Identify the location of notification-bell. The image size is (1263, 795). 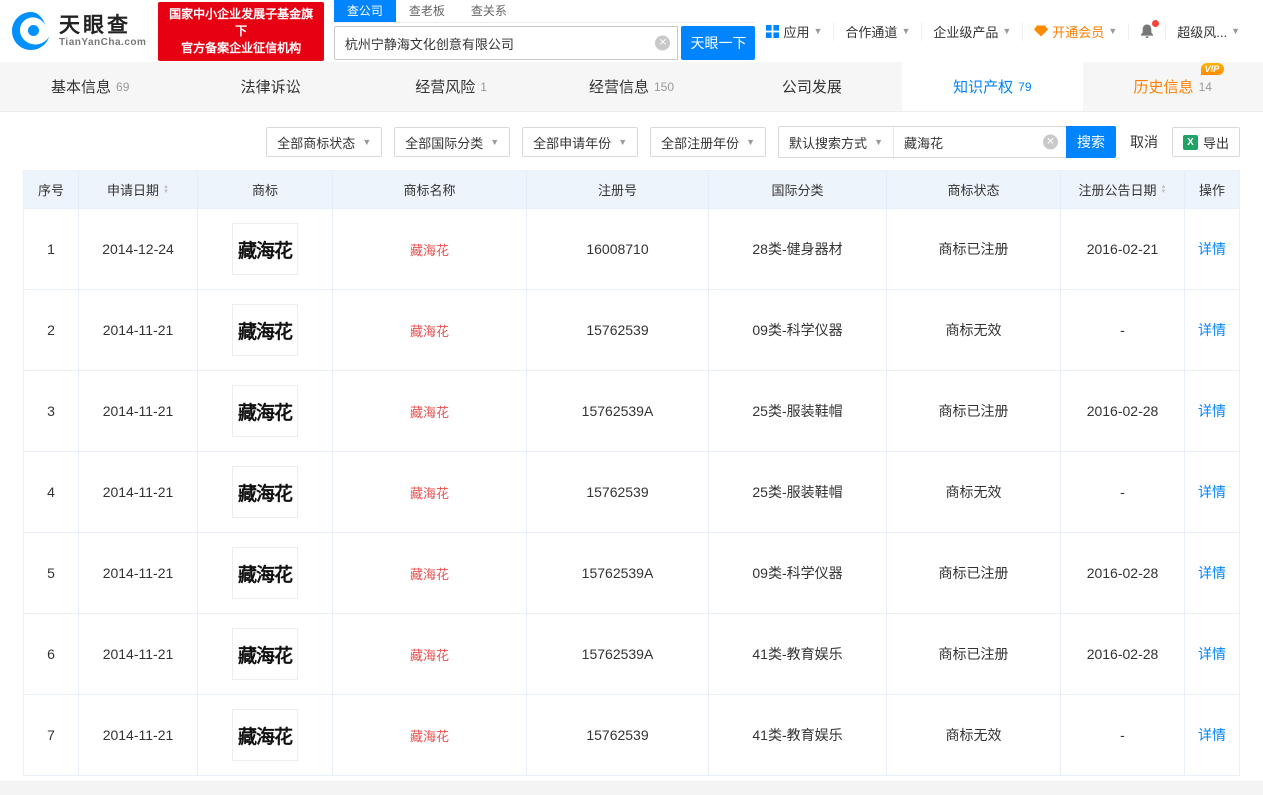
(1146, 29).